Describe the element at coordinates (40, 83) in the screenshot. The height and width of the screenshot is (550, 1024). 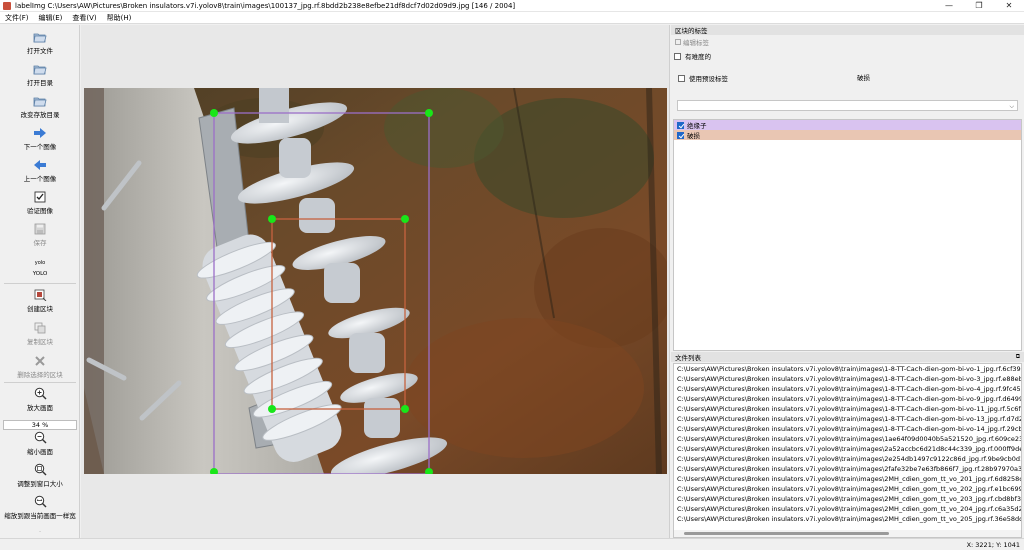
I see `open-dir-label: 打开目录` at that location.